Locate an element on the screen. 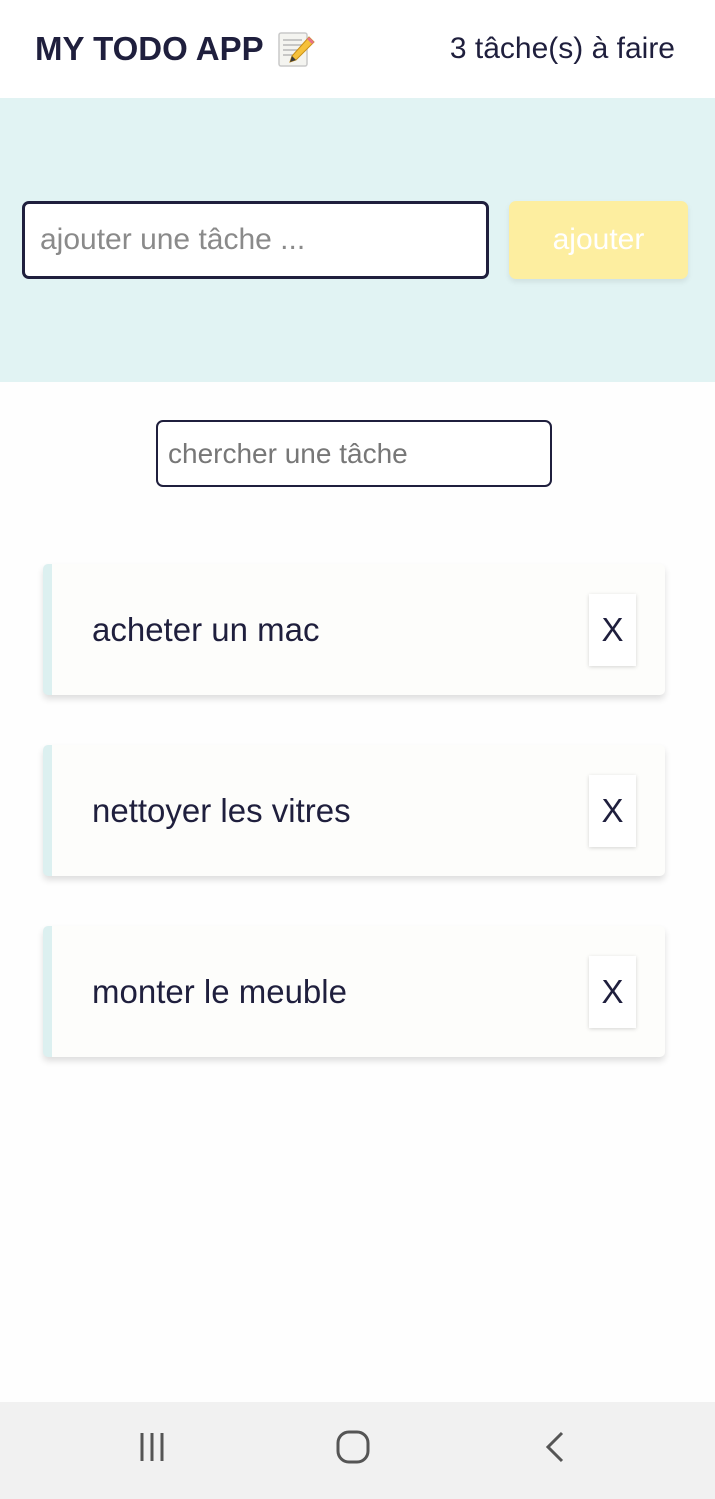  recents-icon is located at coordinates (153, 1449).